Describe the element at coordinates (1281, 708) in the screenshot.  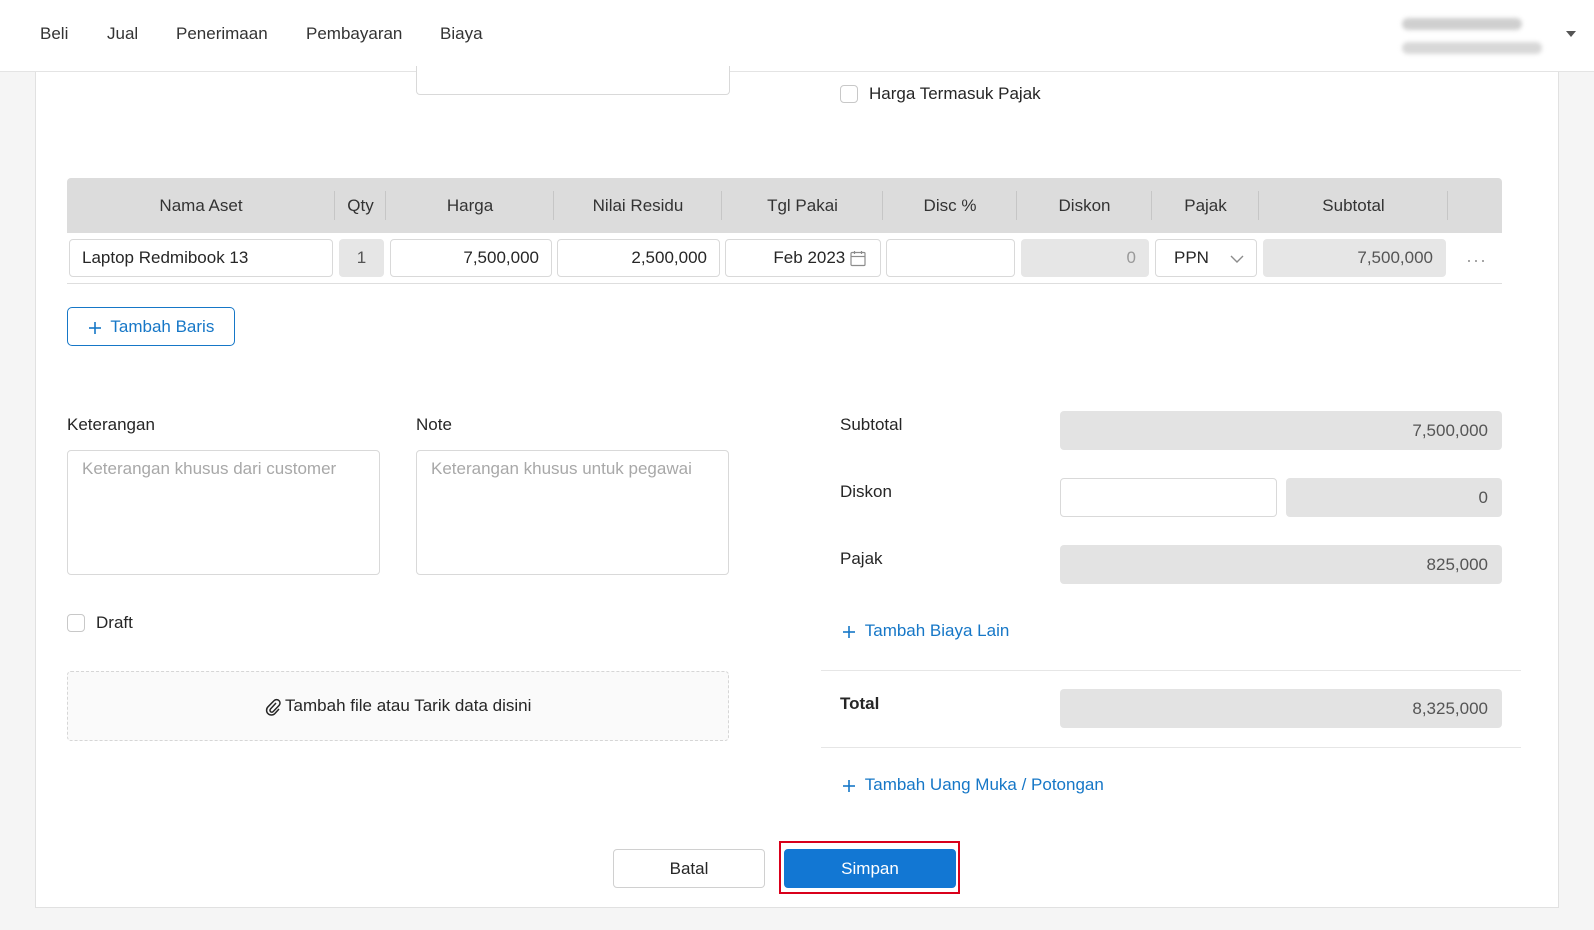
I see `summary-total-value: 8,325,000` at that location.